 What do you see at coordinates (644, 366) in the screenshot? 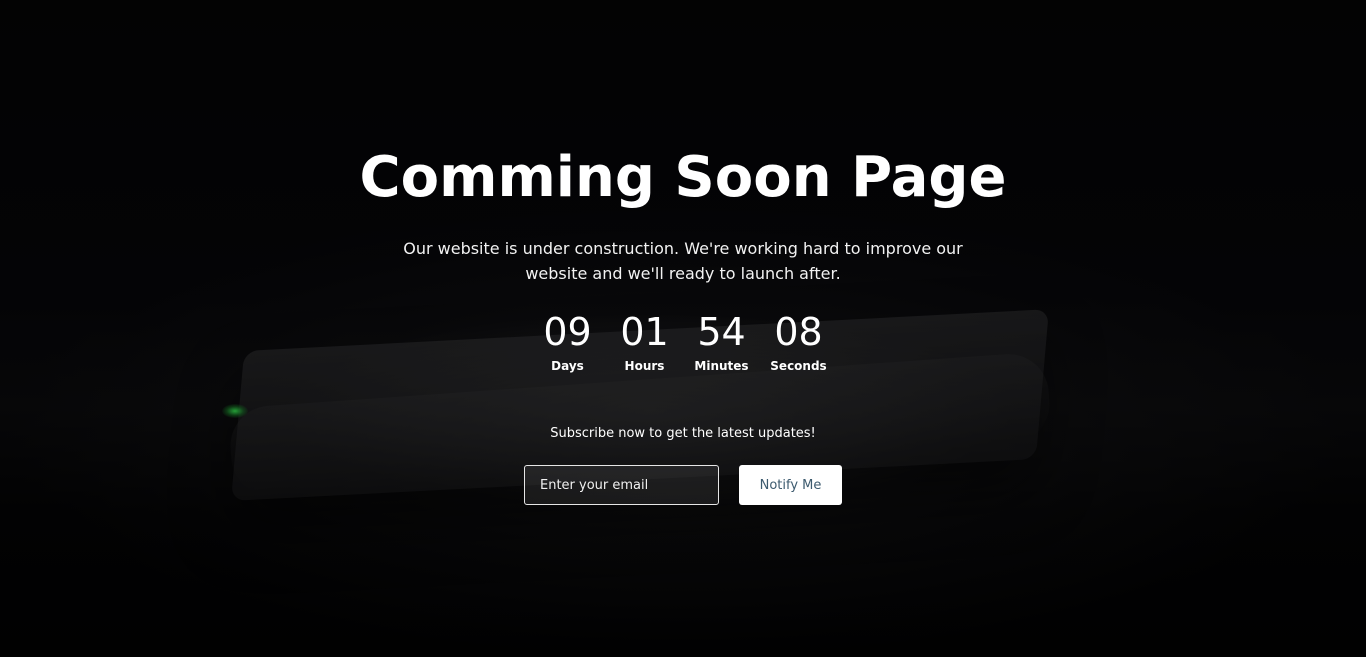
I see `countdown-hours-label: Hours` at bounding box center [644, 366].